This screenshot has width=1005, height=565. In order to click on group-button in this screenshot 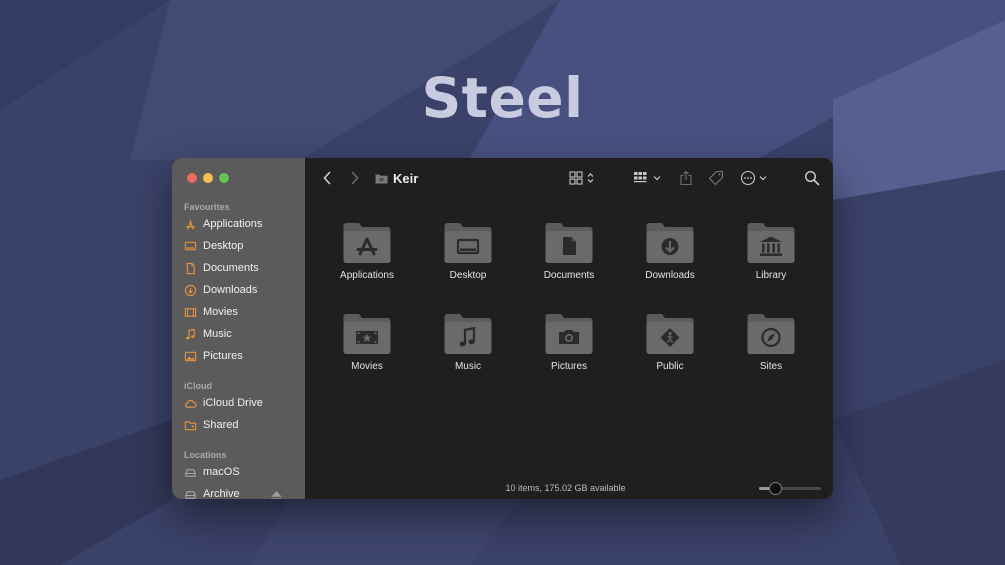, I will do `click(649, 178)`.